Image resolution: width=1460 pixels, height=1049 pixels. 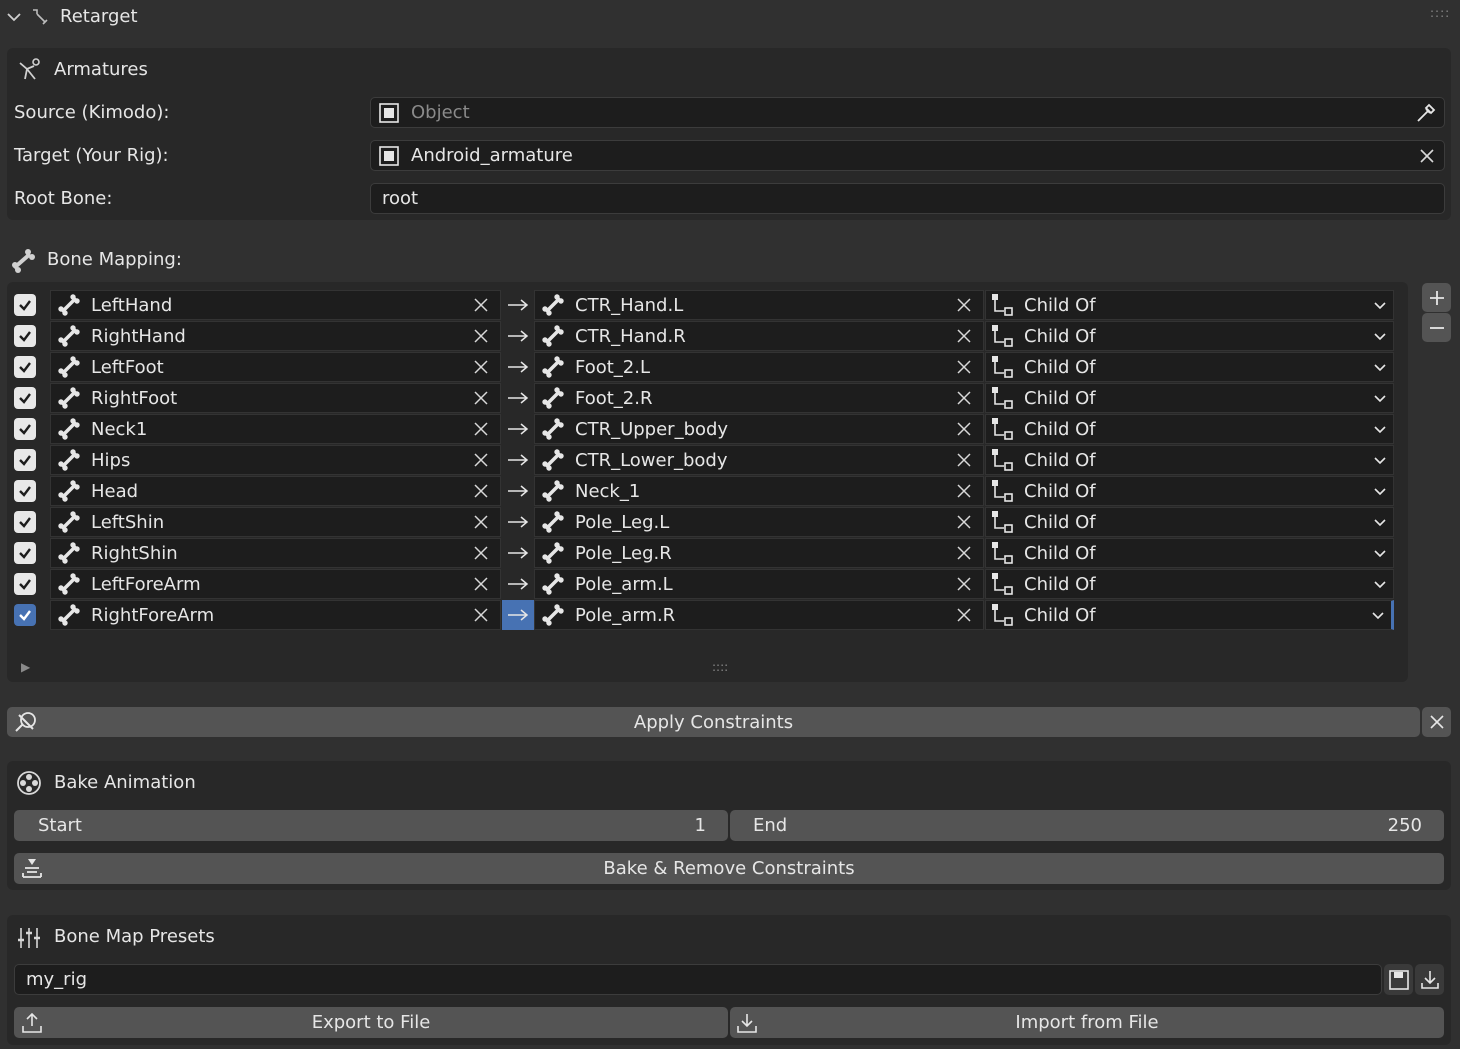 I want to click on mapping-row: LeftHand CTR_Hand.L Child Of, so click(x=706, y=305).